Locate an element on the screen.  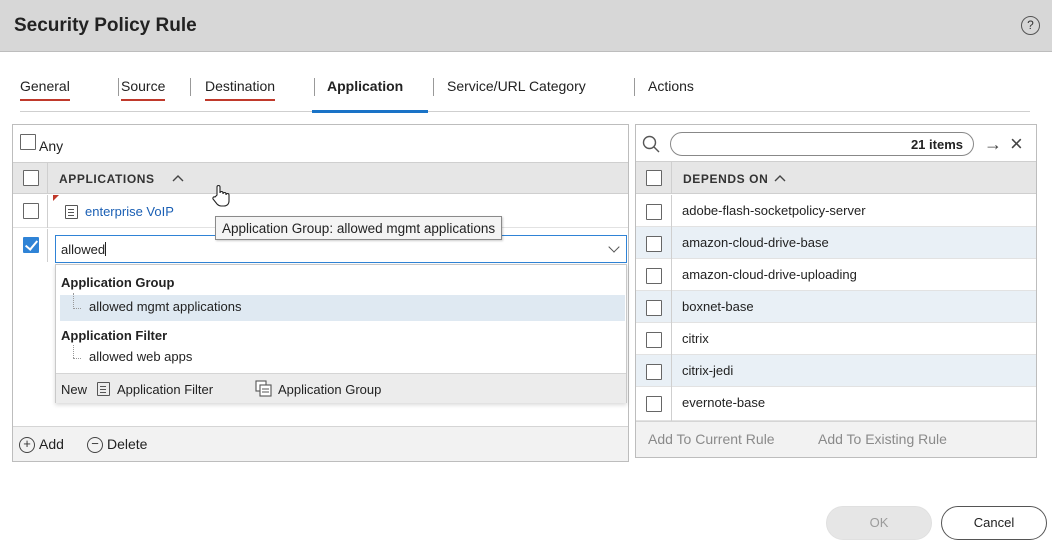
application-combobox-value: allowed is located at coordinates (84, 249).